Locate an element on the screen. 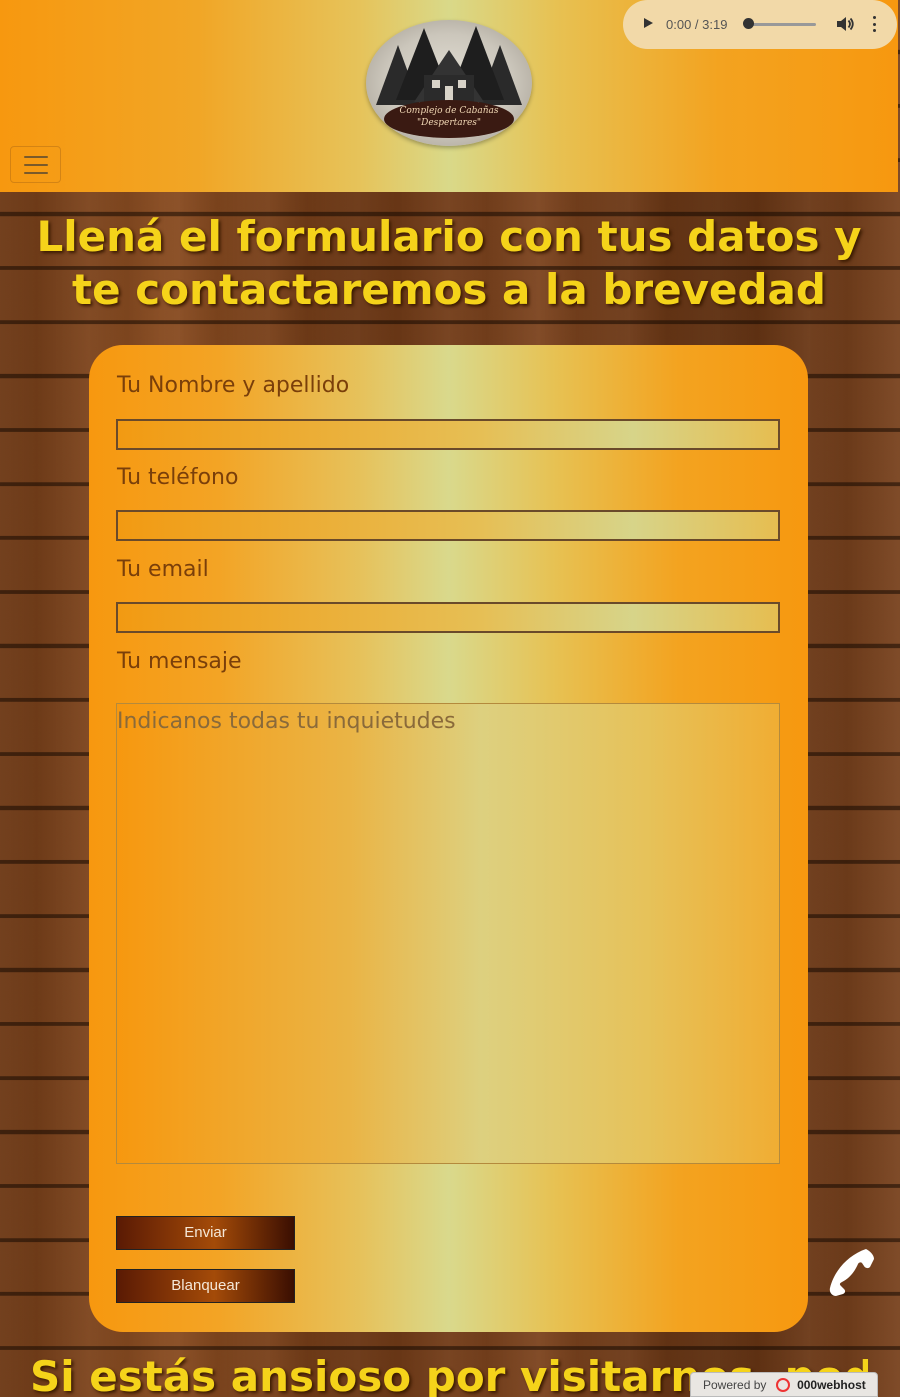  logo-caption: Complejo de Cabañas "Despertares" is located at coordinates (449, 119).